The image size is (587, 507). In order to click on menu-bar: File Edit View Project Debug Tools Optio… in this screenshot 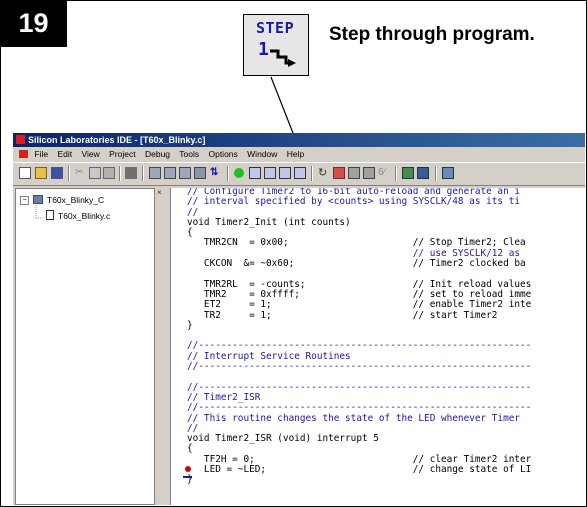, I will do `click(299, 154)`.